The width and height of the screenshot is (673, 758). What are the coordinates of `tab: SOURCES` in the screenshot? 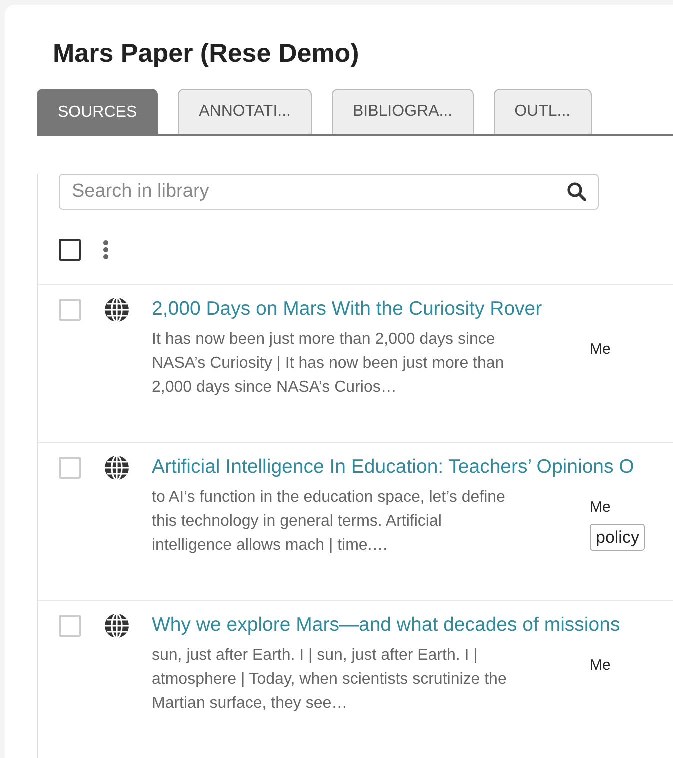 It's located at (97, 112).